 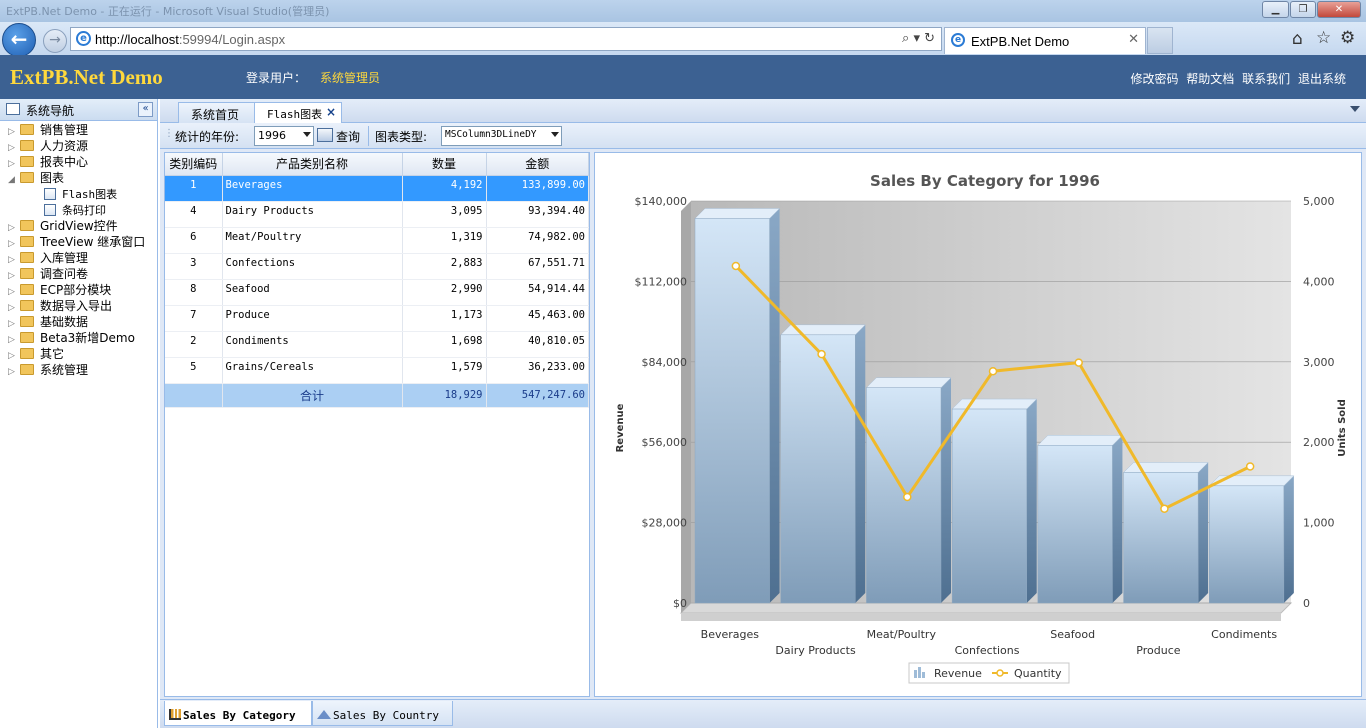 I want to click on minimize-button: ▁, so click(x=1275, y=9).